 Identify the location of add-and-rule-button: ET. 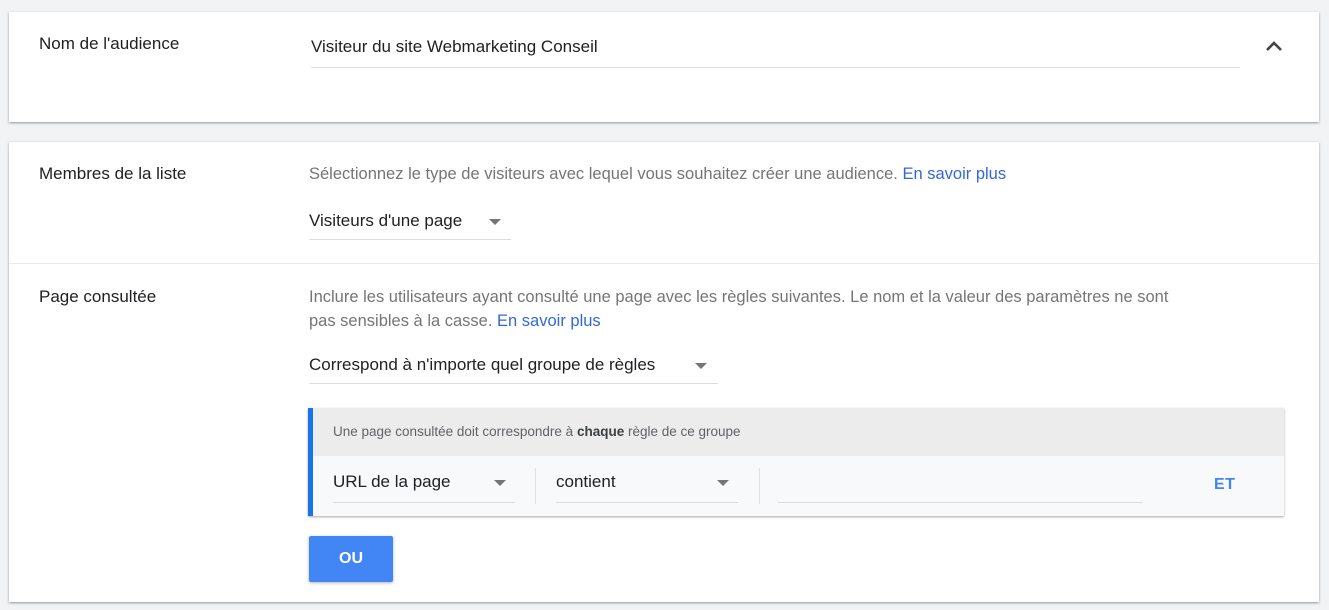
(1224, 485).